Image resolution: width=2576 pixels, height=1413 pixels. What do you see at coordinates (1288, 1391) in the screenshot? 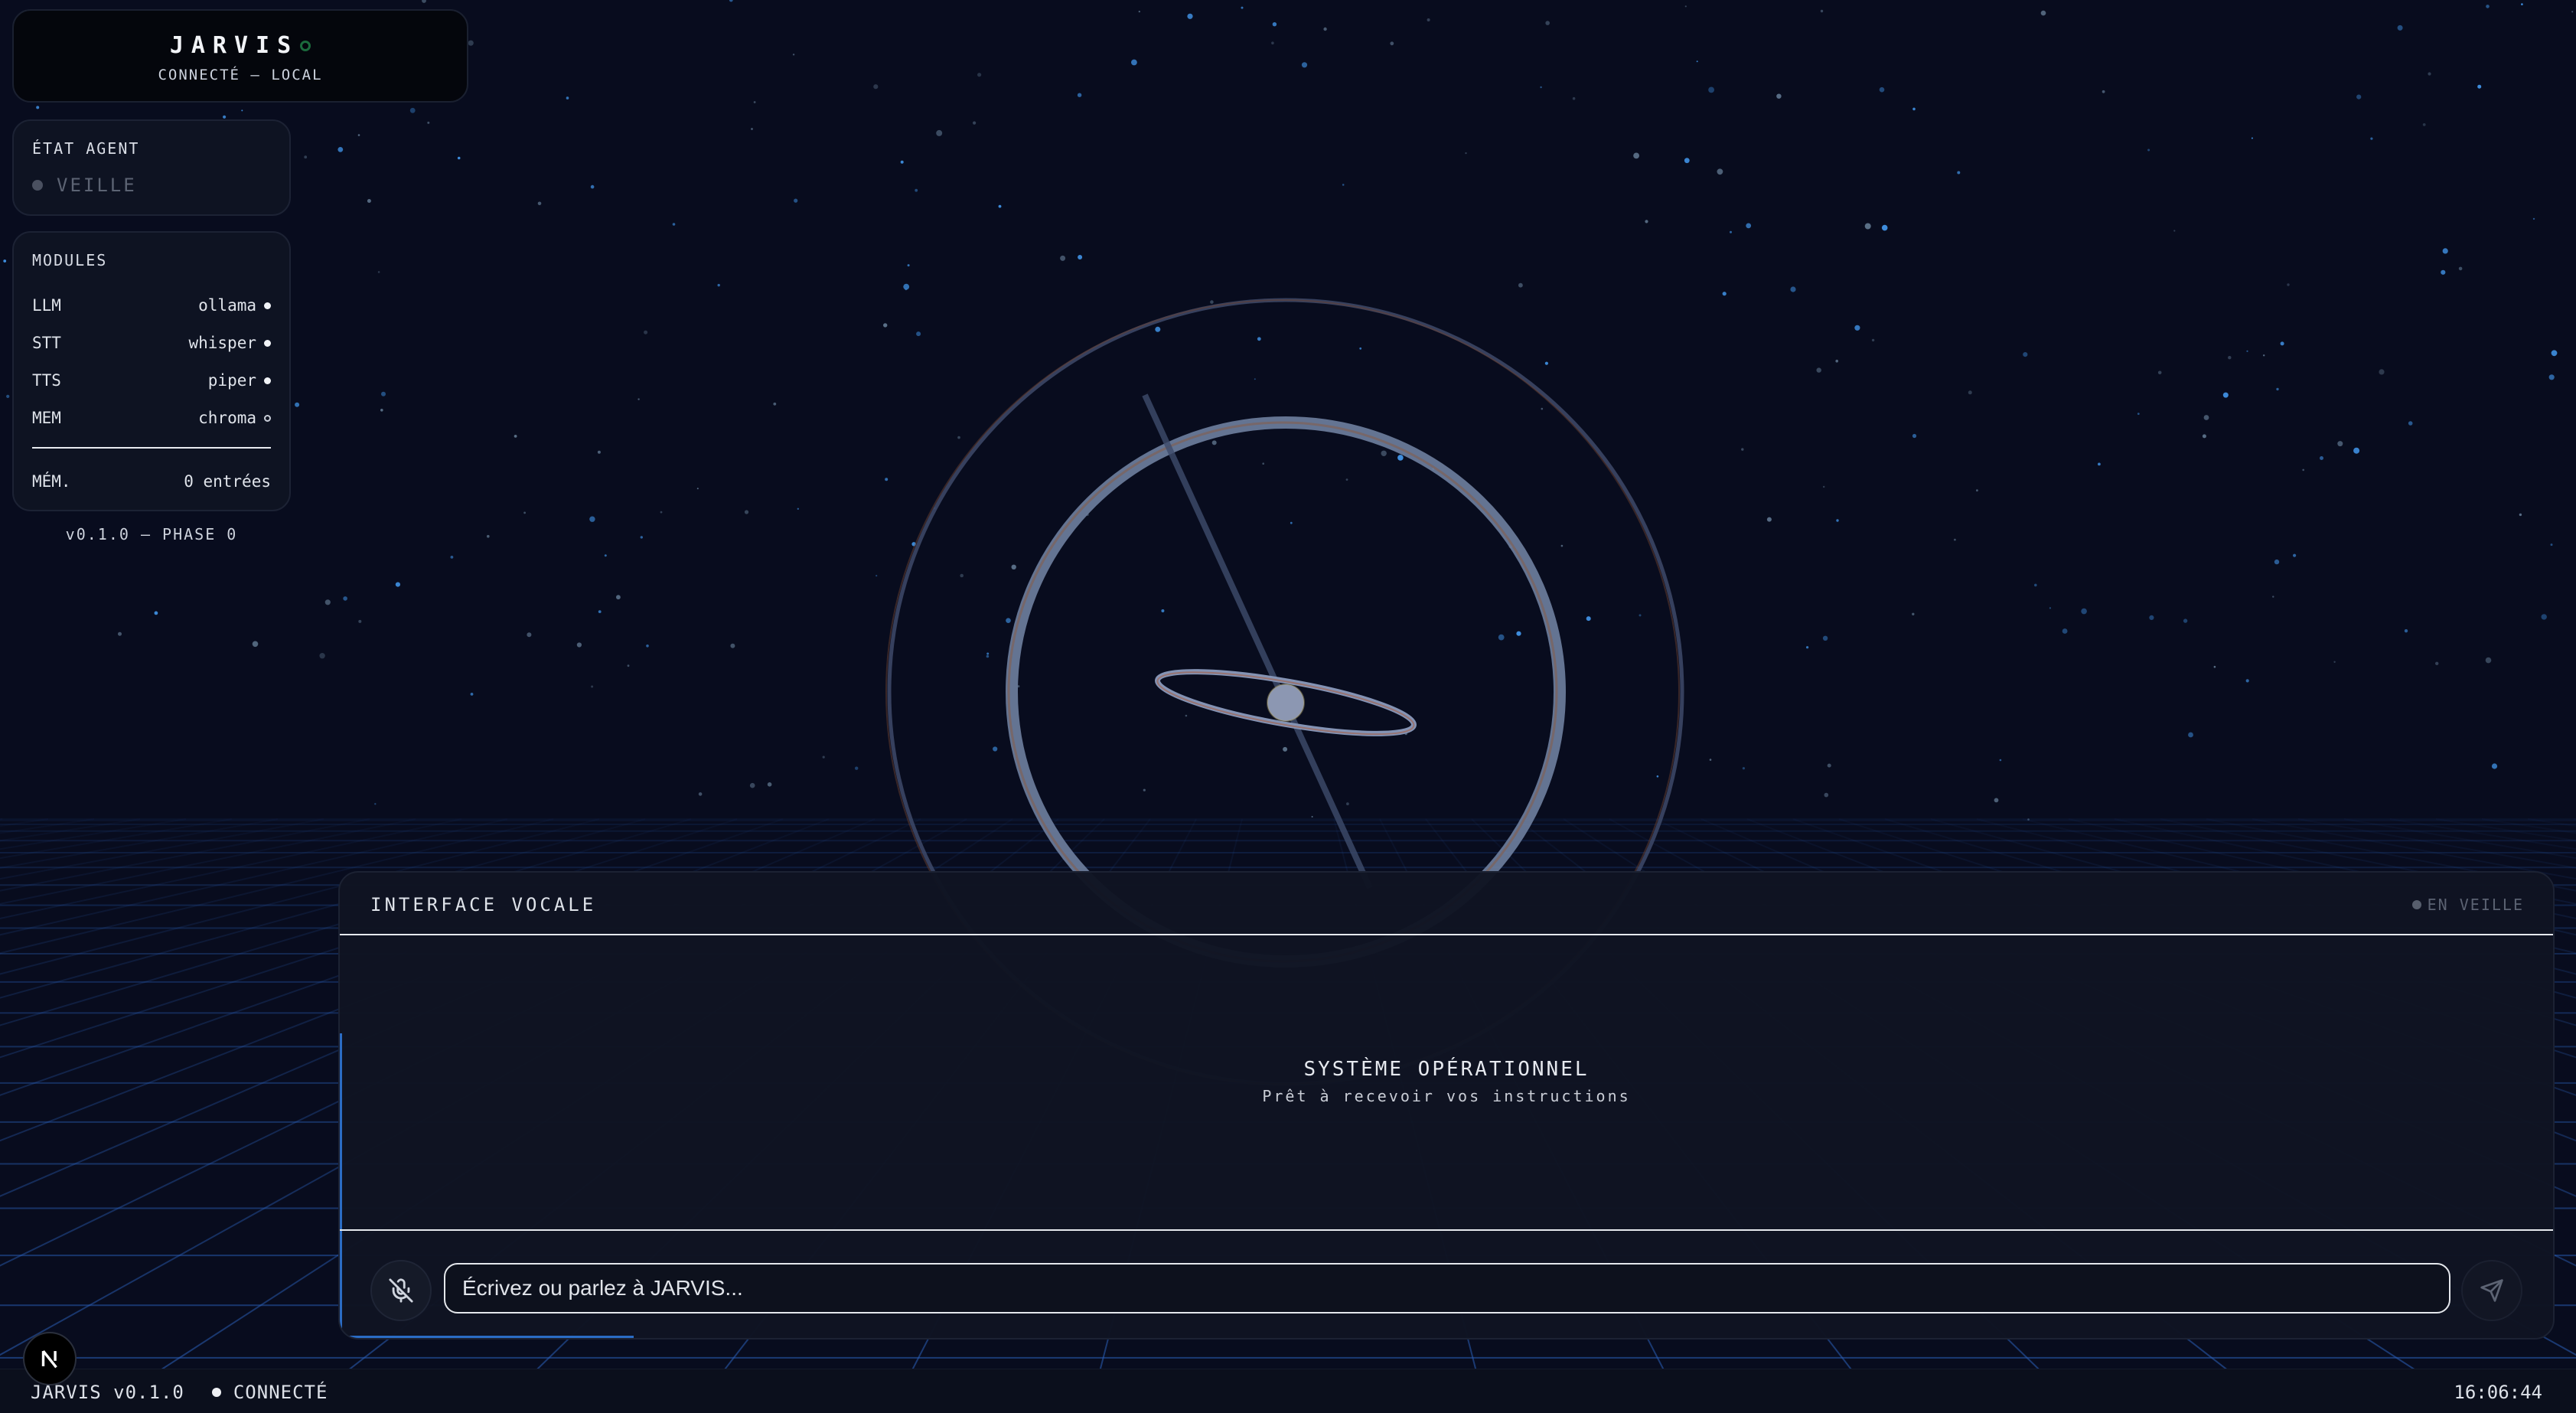
I see `status-bar: JARVIS v0.1.0 CONNECTÉ 16:06:44` at bounding box center [1288, 1391].